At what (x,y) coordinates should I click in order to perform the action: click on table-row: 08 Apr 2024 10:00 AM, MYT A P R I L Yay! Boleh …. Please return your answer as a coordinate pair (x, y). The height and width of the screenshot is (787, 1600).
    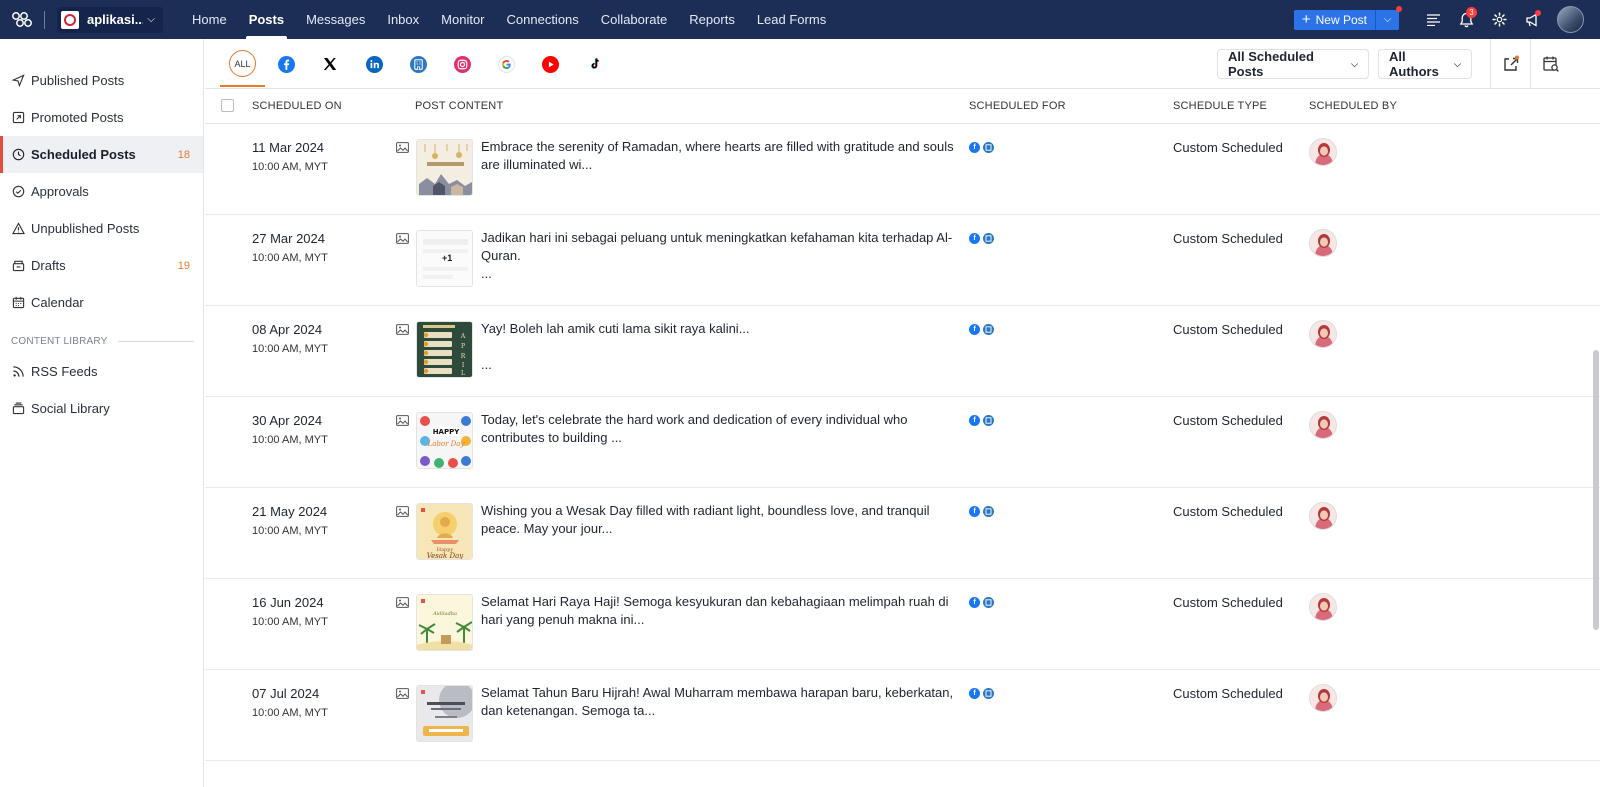
    Looking at the image, I should click on (902, 351).